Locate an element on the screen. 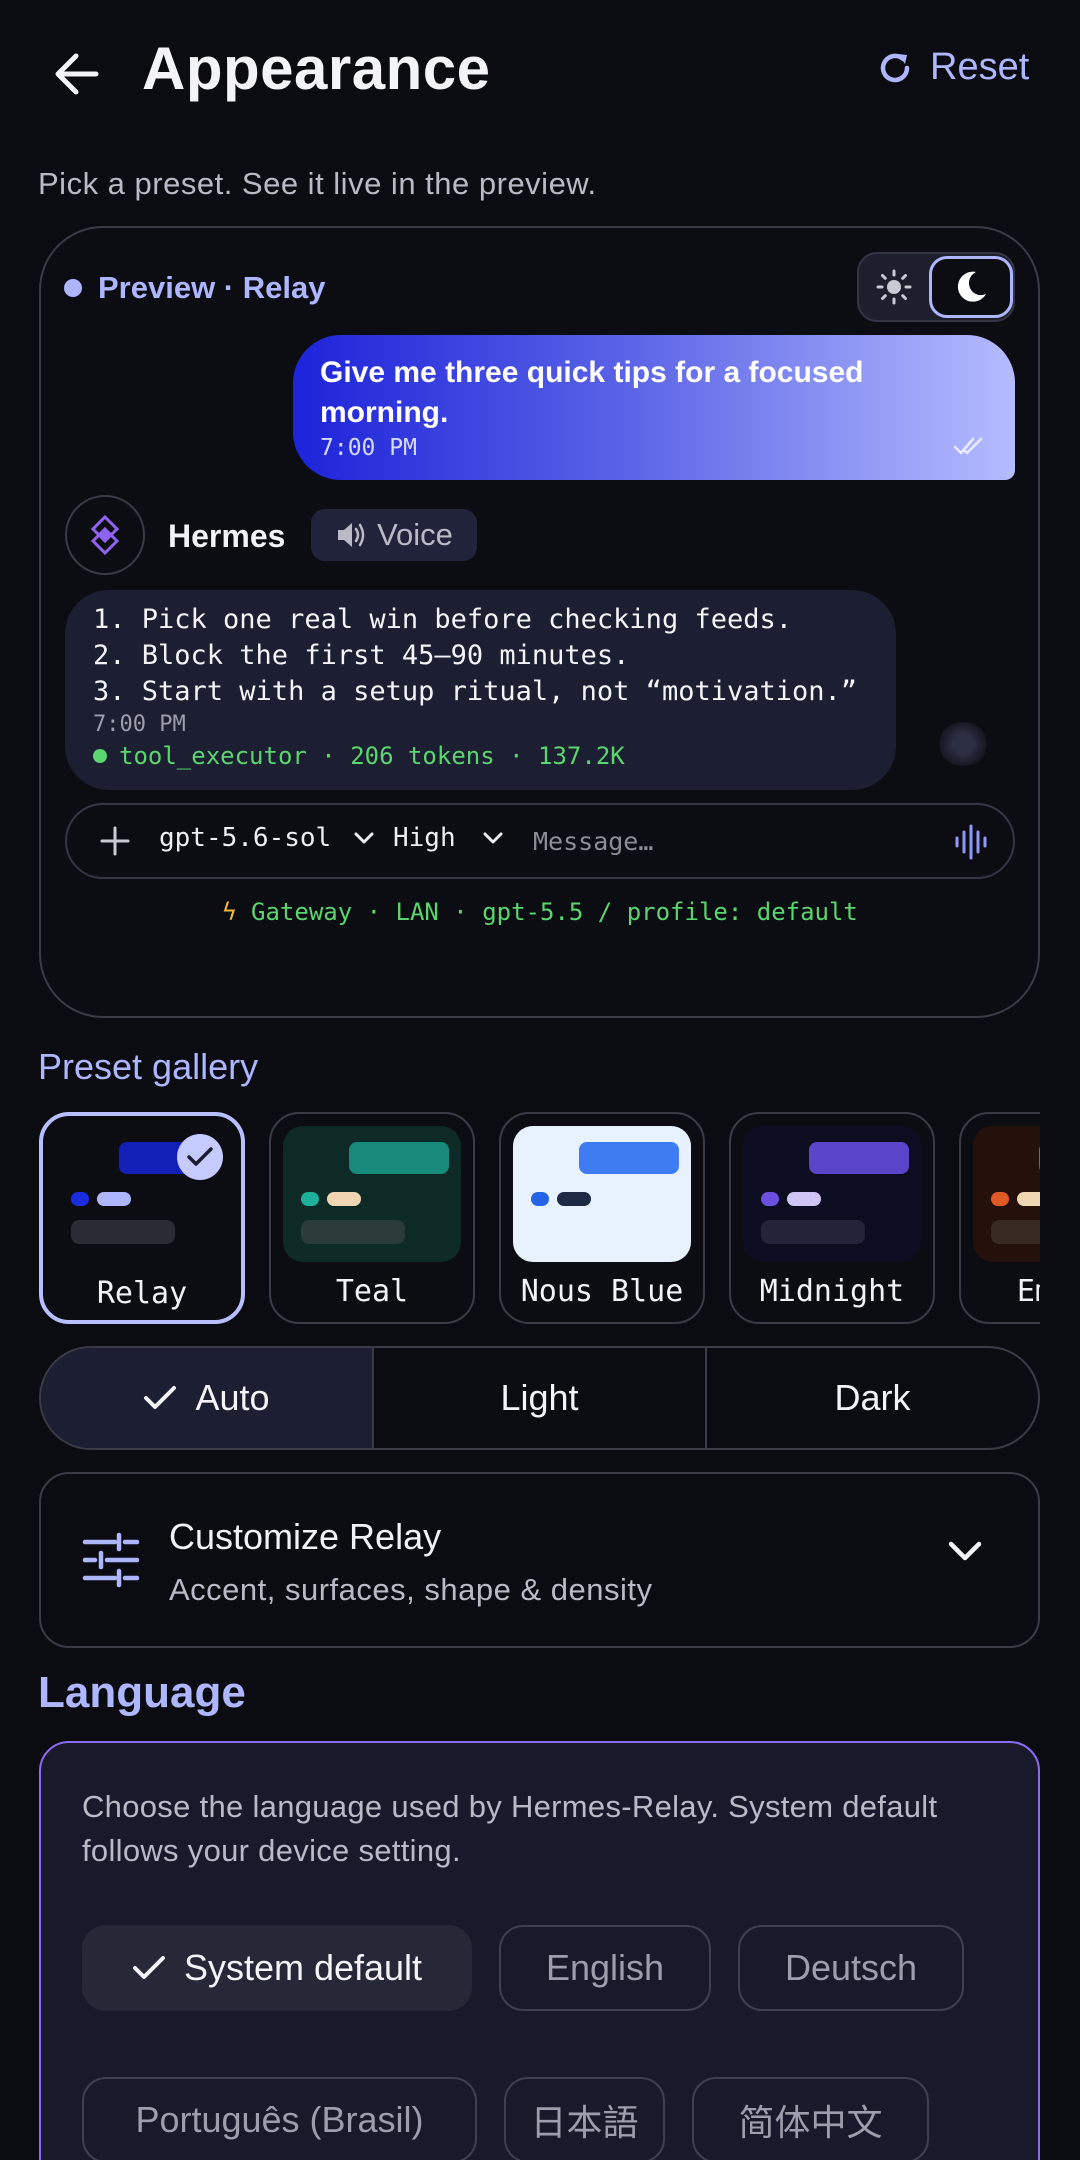  preview-label-text: Preview · Relay is located at coordinates (212, 287).